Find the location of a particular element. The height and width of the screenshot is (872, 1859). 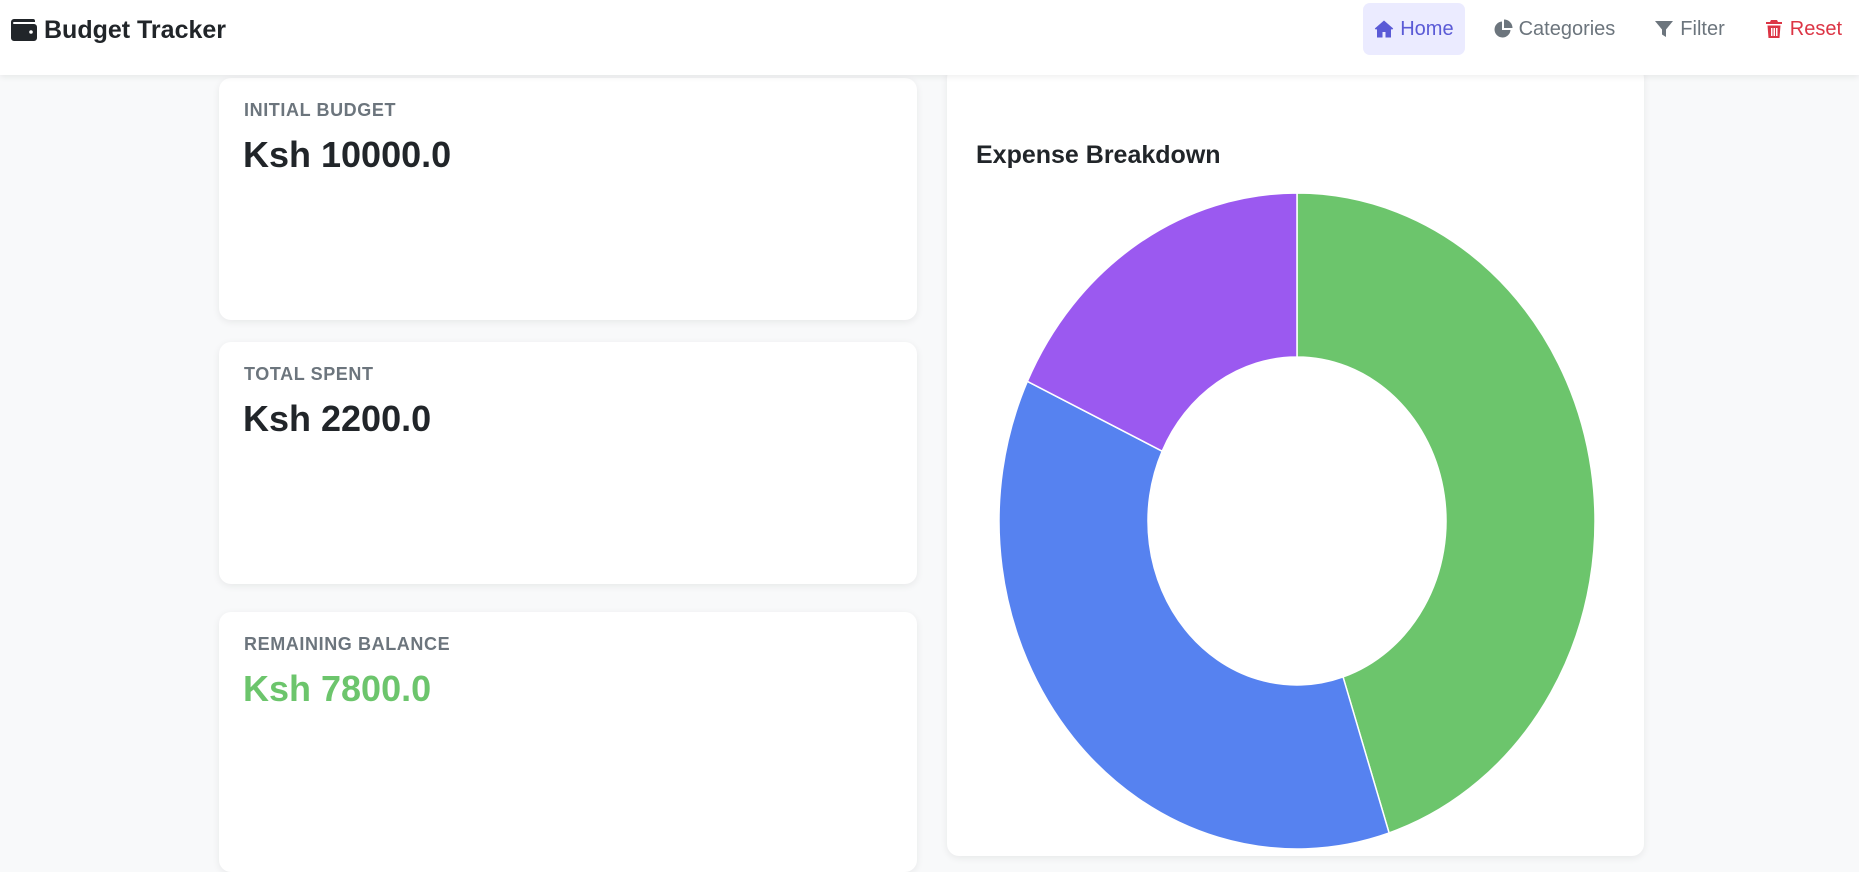

nav-categories-label: Categories is located at coordinates (1567, 28).